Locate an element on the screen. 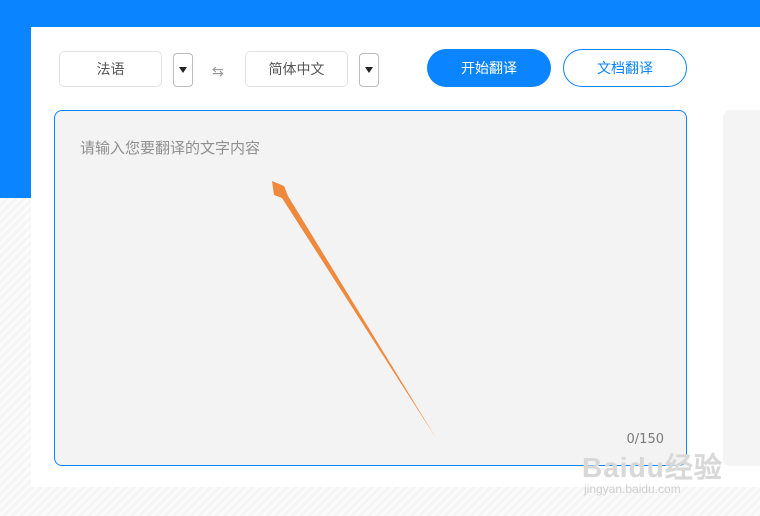  target-language-label: 简体中文 is located at coordinates (296, 70).